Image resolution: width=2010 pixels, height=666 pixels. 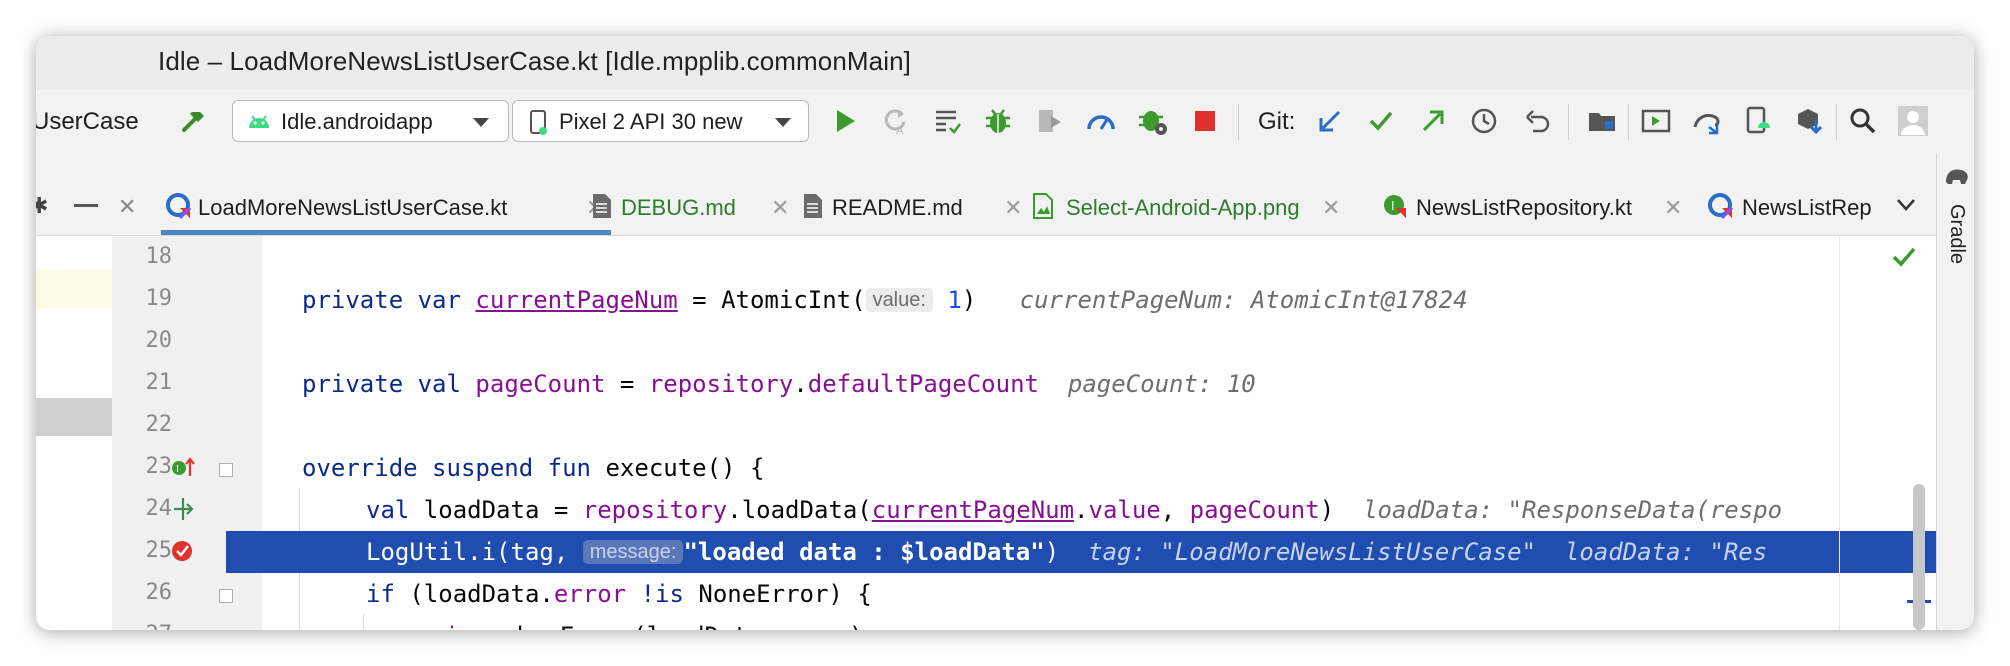 What do you see at coordinates (864, 552) in the screenshot?
I see `string-literal: "loaded data : $loadData"` at bounding box center [864, 552].